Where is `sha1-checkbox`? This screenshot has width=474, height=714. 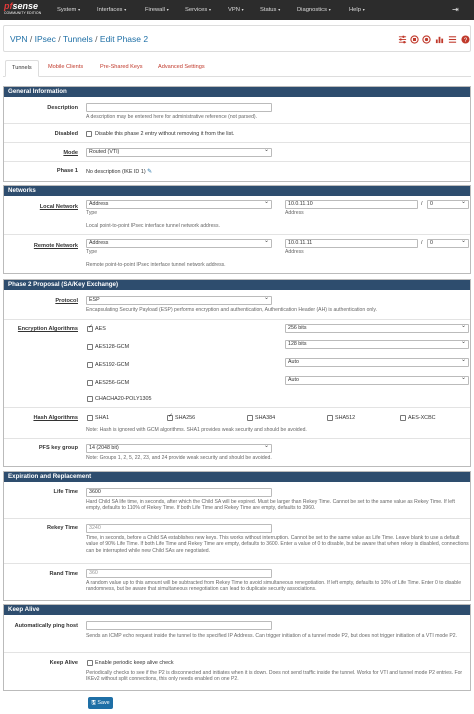 sha1-checkbox is located at coordinates (90, 418).